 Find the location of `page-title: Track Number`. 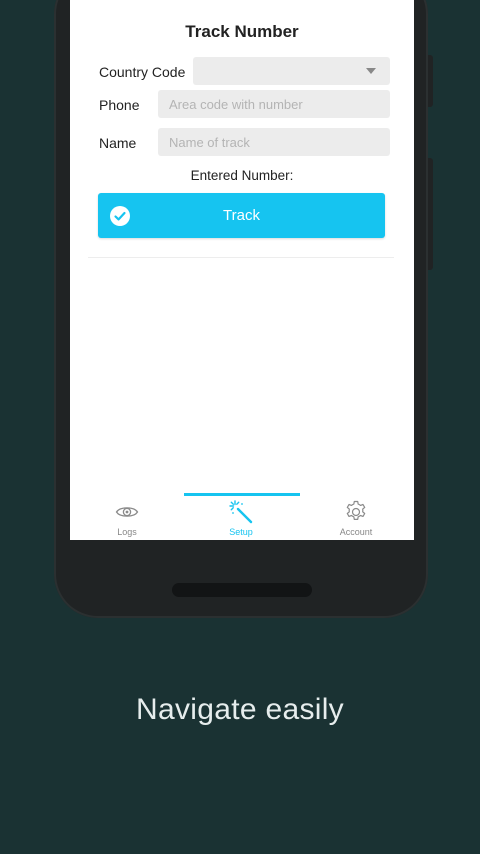

page-title: Track Number is located at coordinates (242, 31).